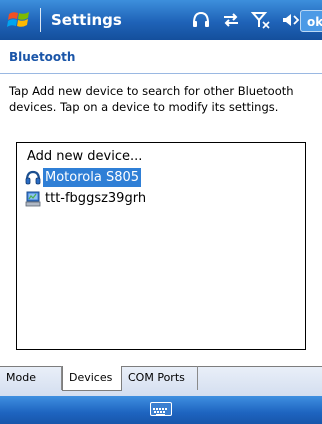  I want to click on page-header: Bluetooth, so click(161, 57).